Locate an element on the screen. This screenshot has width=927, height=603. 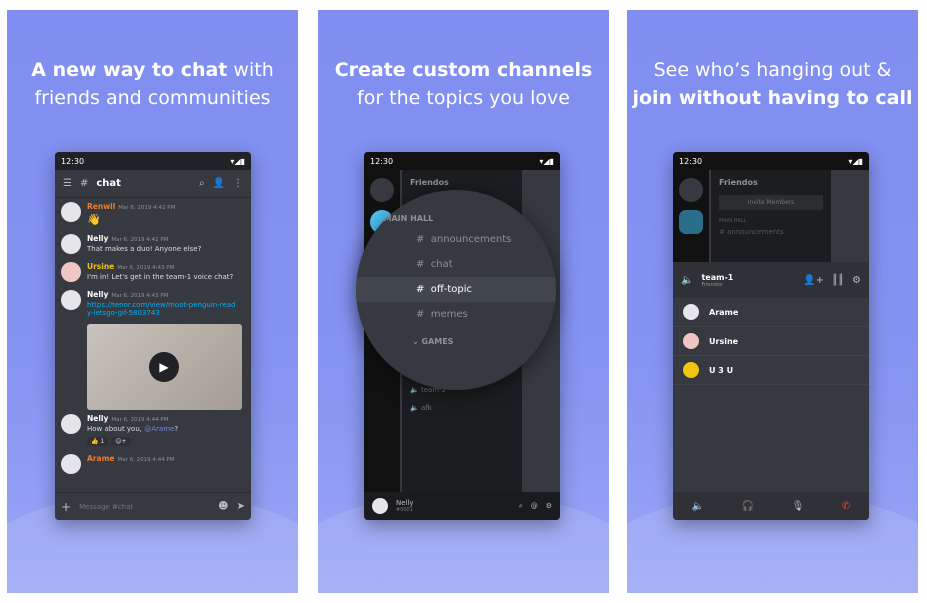
channel-chat: # chat is located at coordinates (456, 264).